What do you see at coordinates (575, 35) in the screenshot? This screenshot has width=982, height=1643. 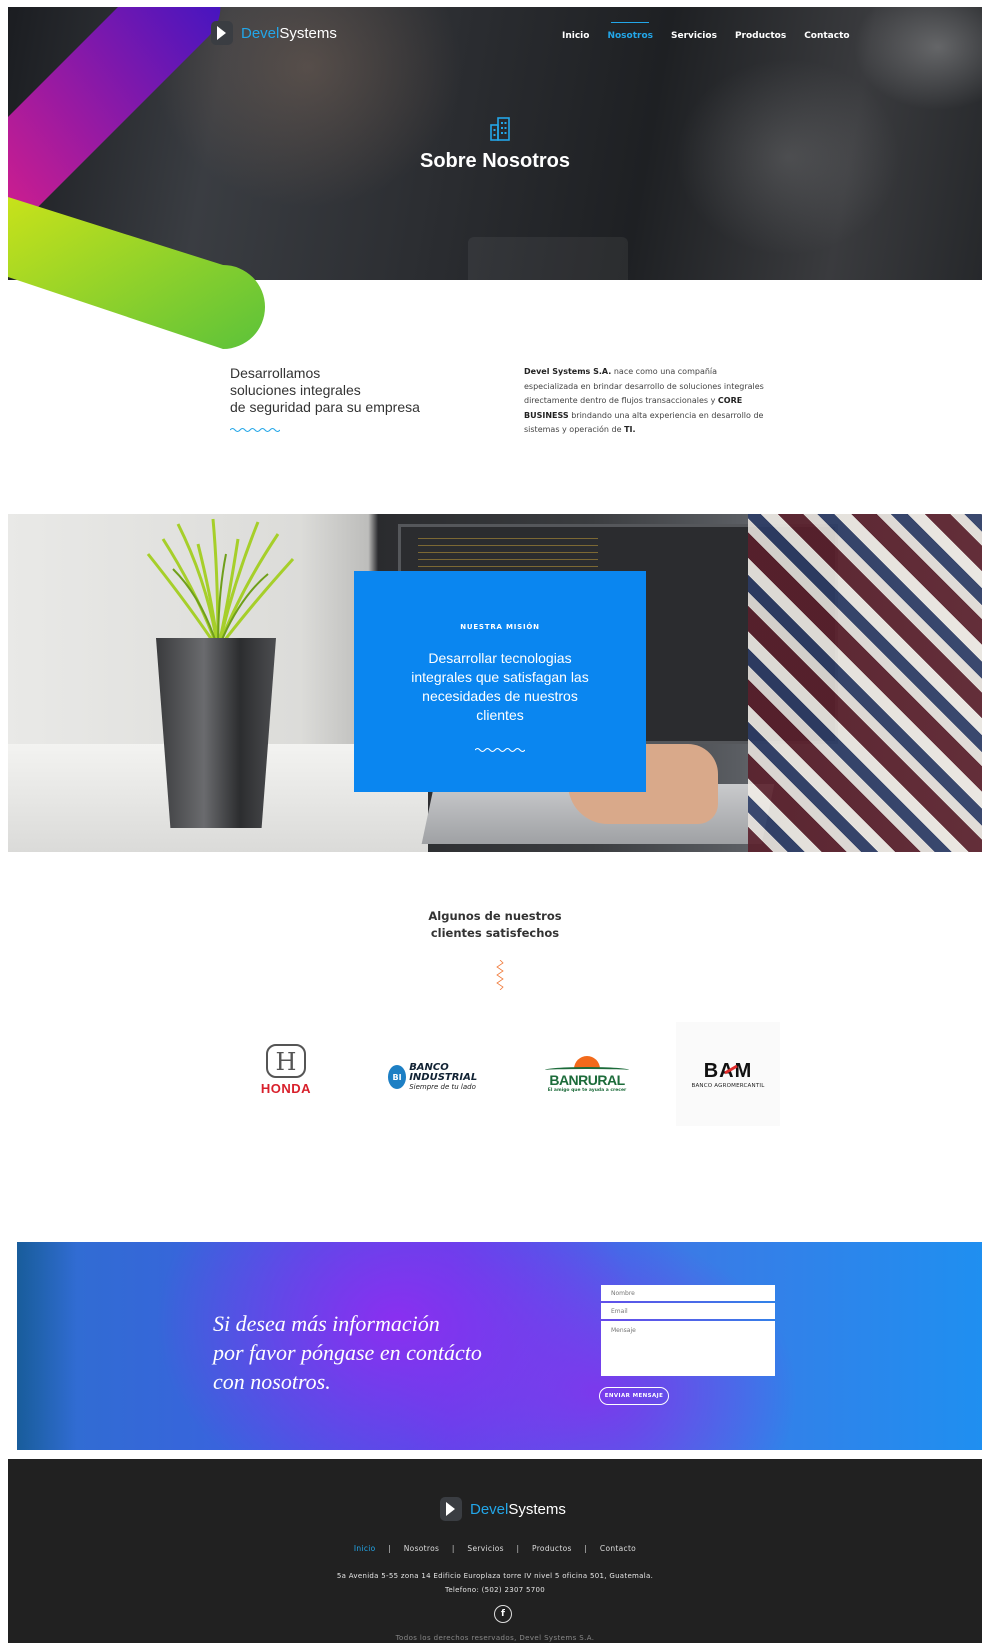 I see `nav-inicio: Inicio` at bounding box center [575, 35].